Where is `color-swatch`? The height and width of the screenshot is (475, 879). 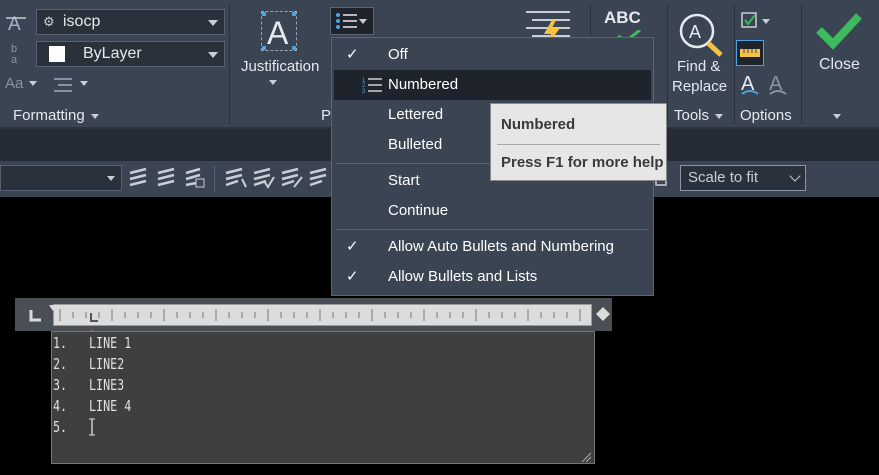
color-swatch is located at coordinates (57, 54).